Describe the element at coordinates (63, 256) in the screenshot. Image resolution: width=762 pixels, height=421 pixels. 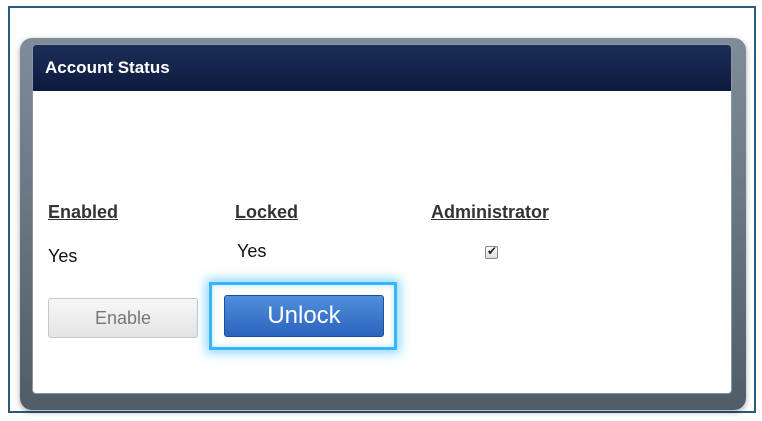
I see `enabled-value: Yes` at that location.